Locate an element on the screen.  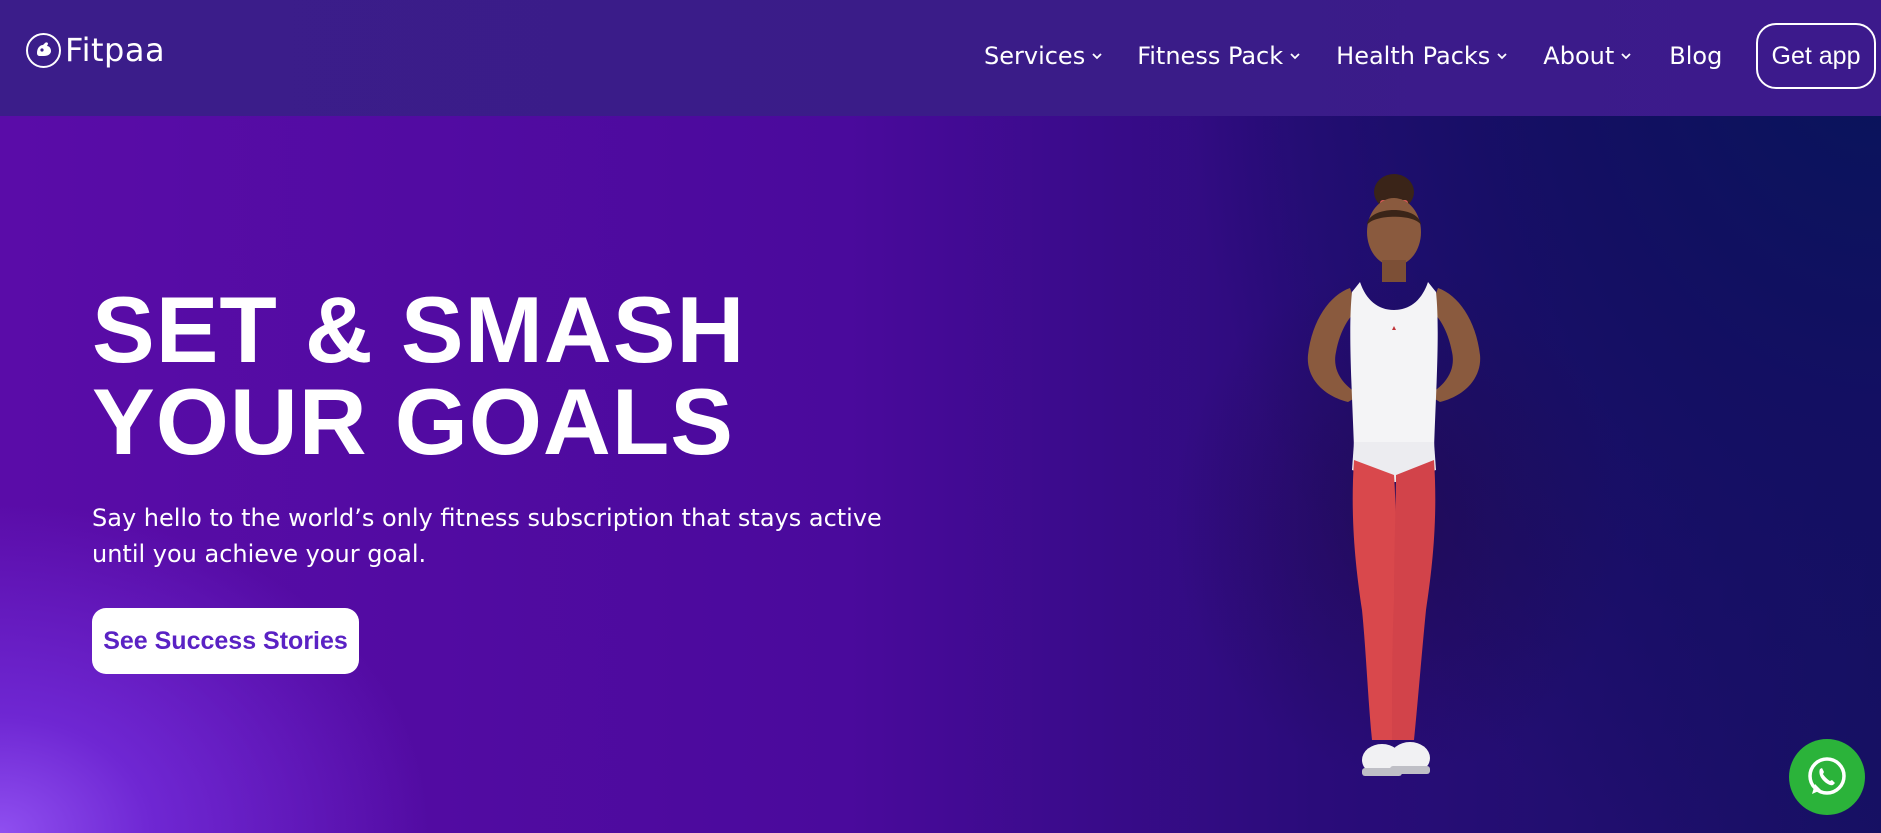
nav-item-label: Health Packs is located at coordinates (1413, 56).